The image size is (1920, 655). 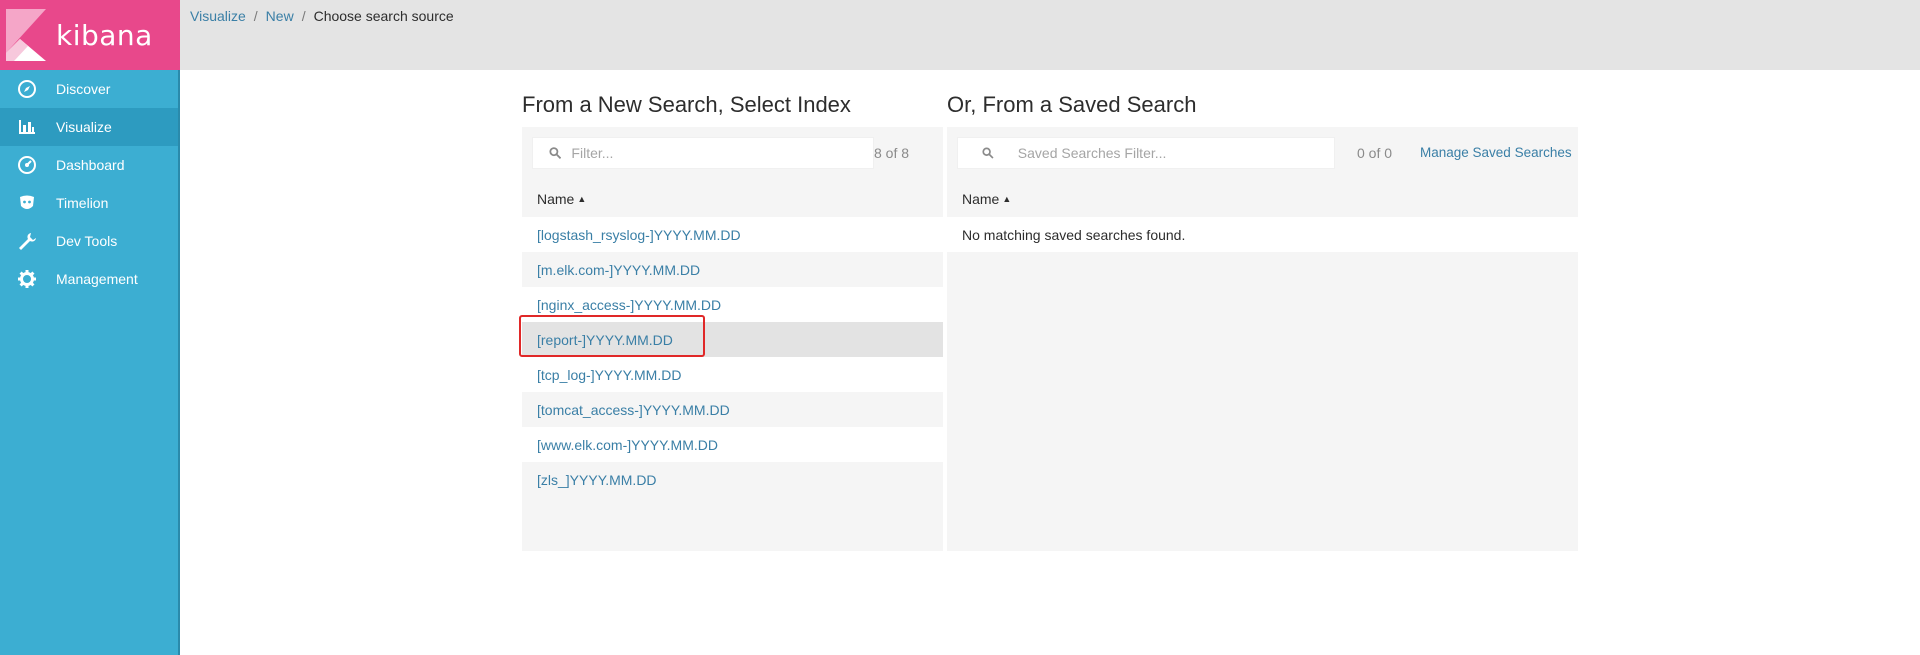 I want to click on sidebar-item-label: Visualize, so click(x=84, y=127).